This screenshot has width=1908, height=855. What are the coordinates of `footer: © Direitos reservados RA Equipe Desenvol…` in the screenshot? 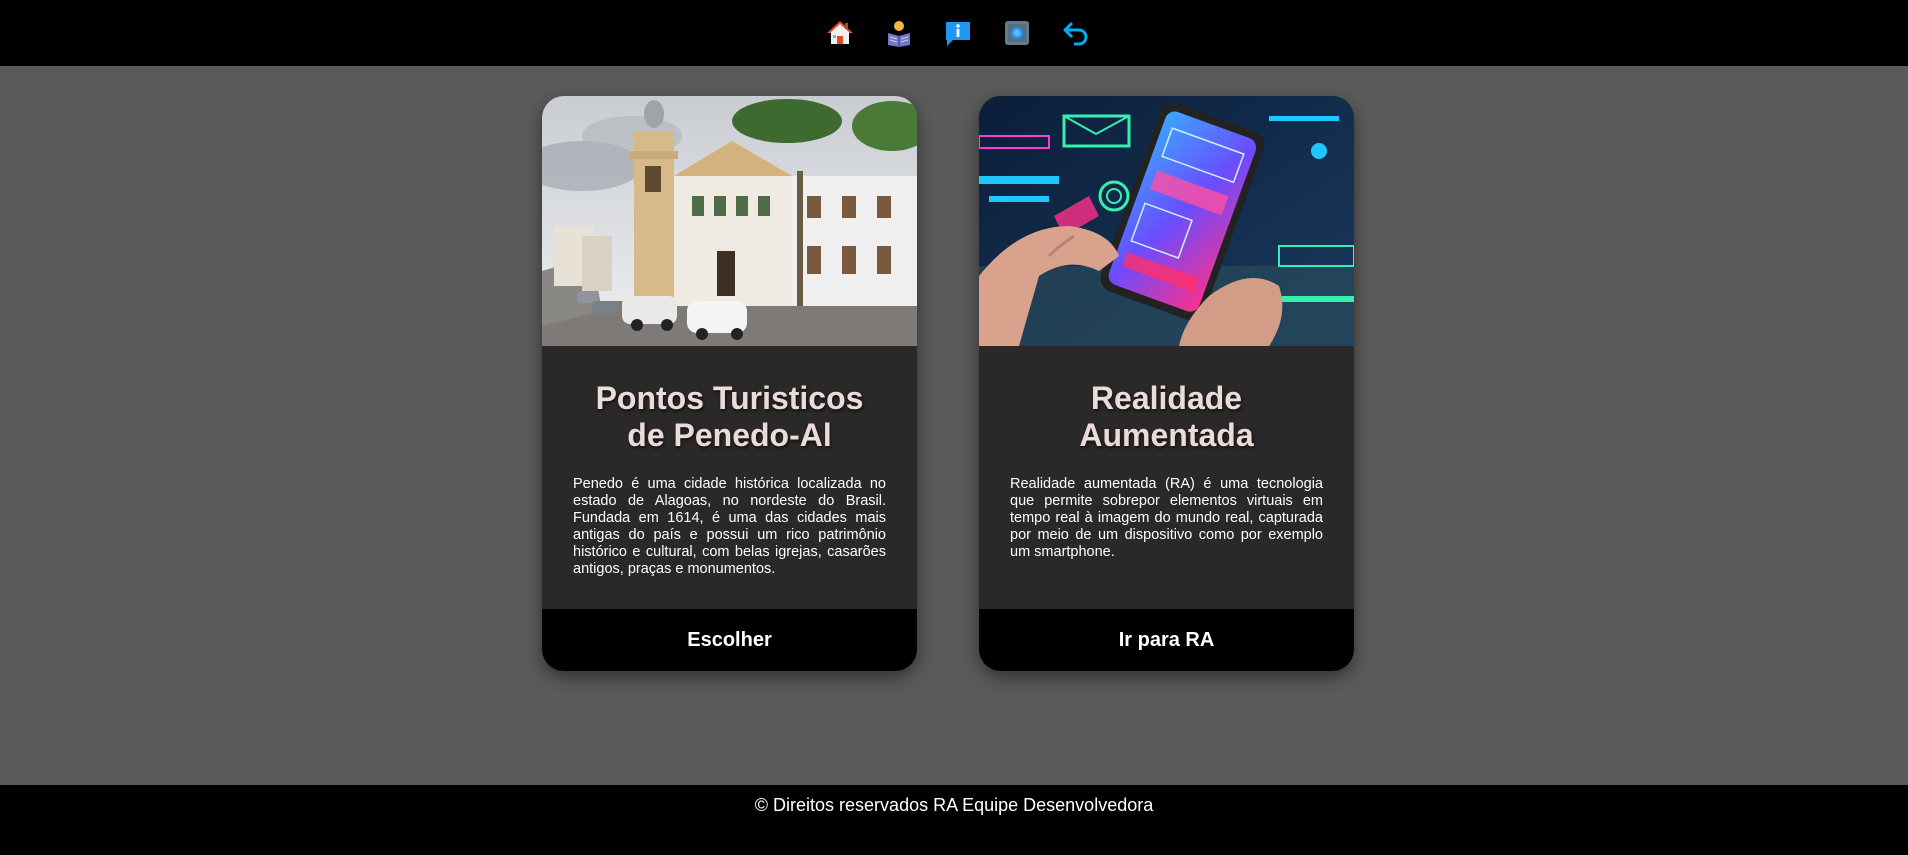 It's located at (954, 820).